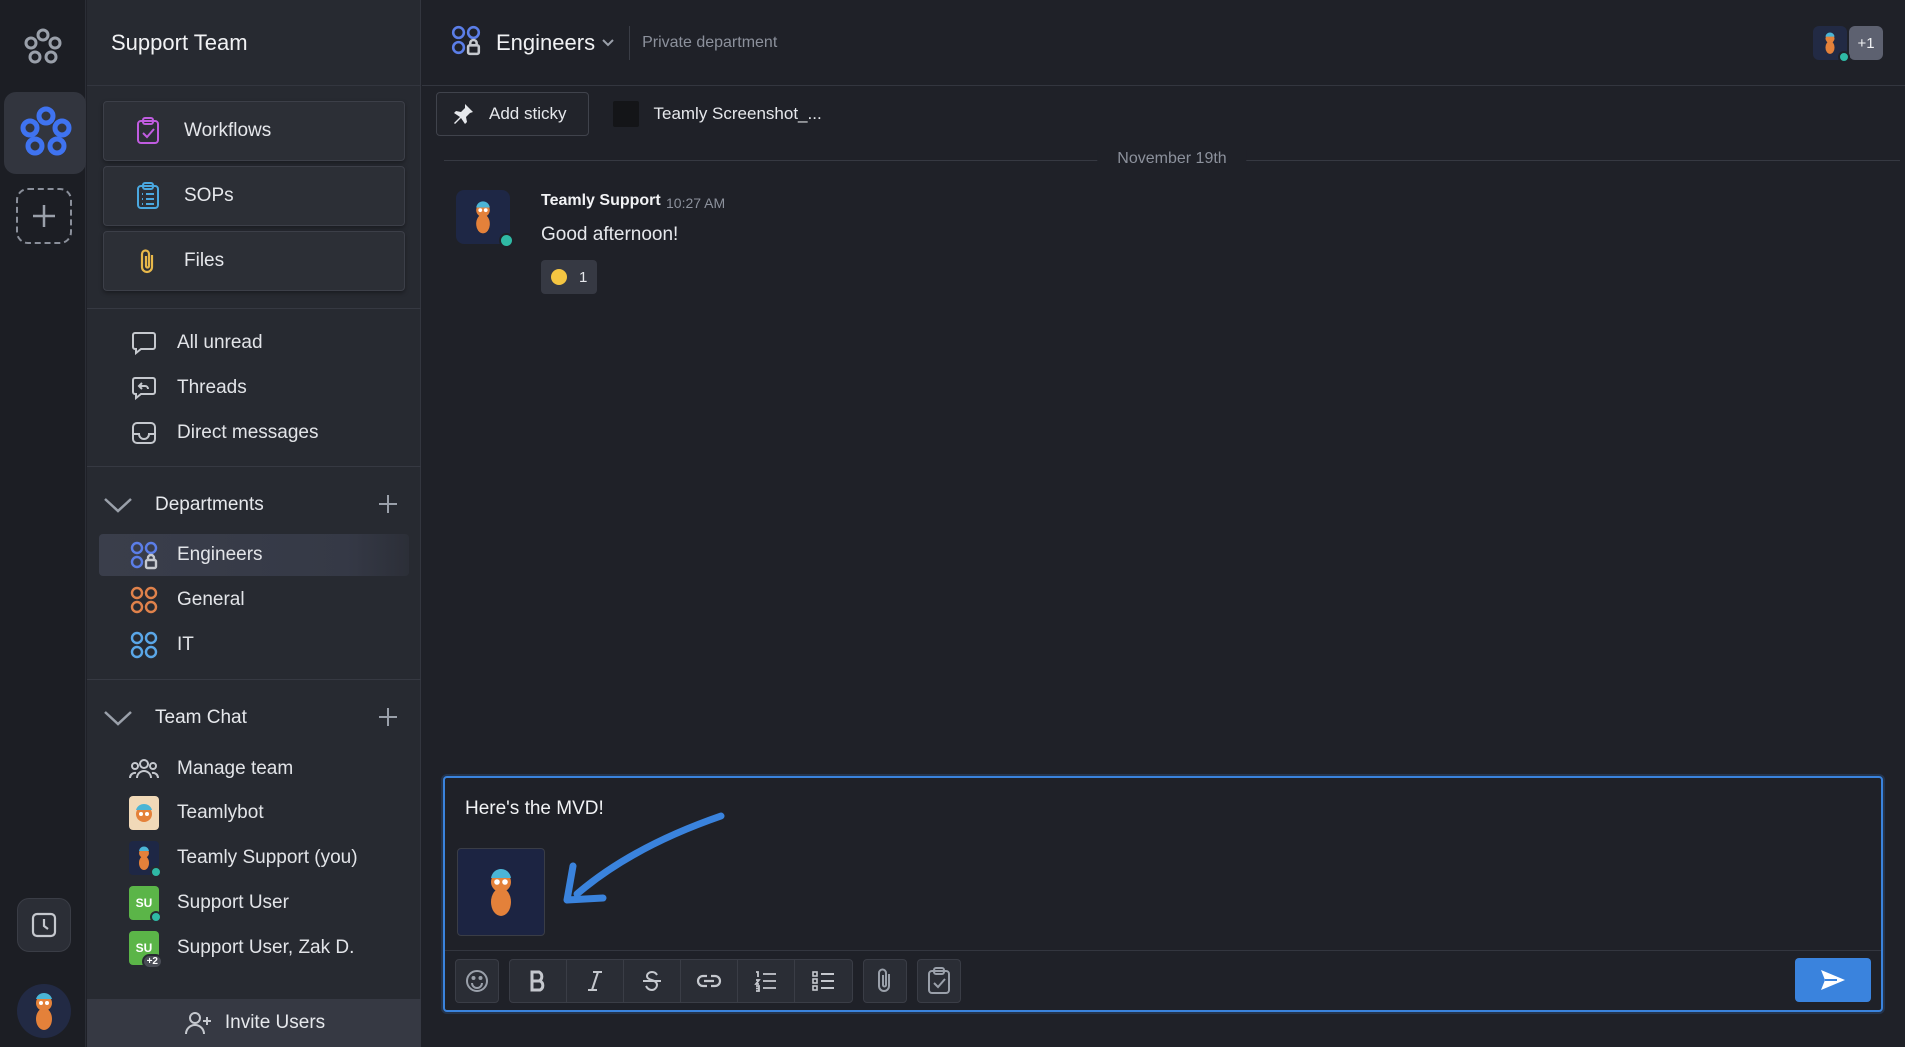  I want to click on plus-icon, so click(44, 216).